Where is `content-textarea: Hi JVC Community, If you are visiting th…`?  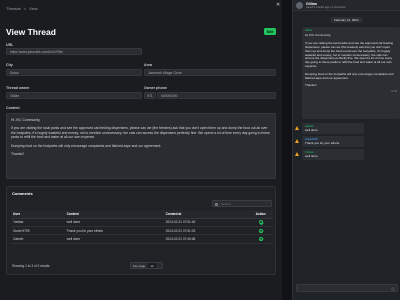
content-textarea: Hi JVC Community, If you are visiting th… is located at coordinates (141, 146).